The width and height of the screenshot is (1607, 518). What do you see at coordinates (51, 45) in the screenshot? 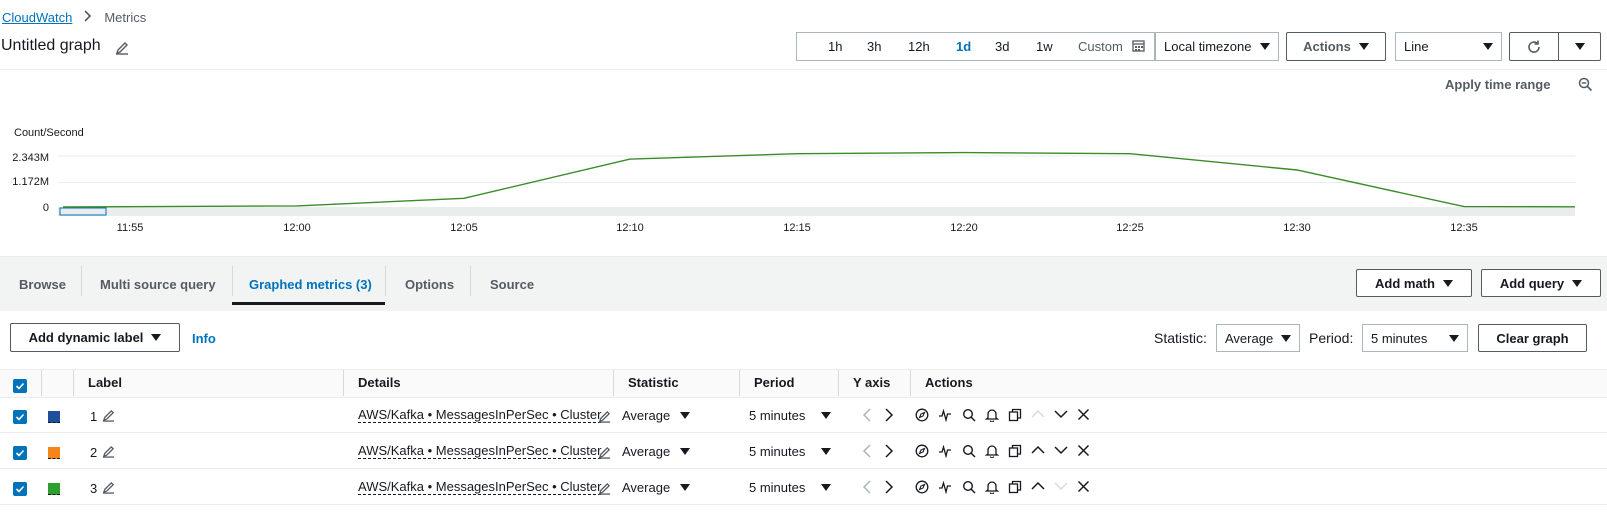
I see `page-title: Untitled graph` at bounding box center [51, 45].